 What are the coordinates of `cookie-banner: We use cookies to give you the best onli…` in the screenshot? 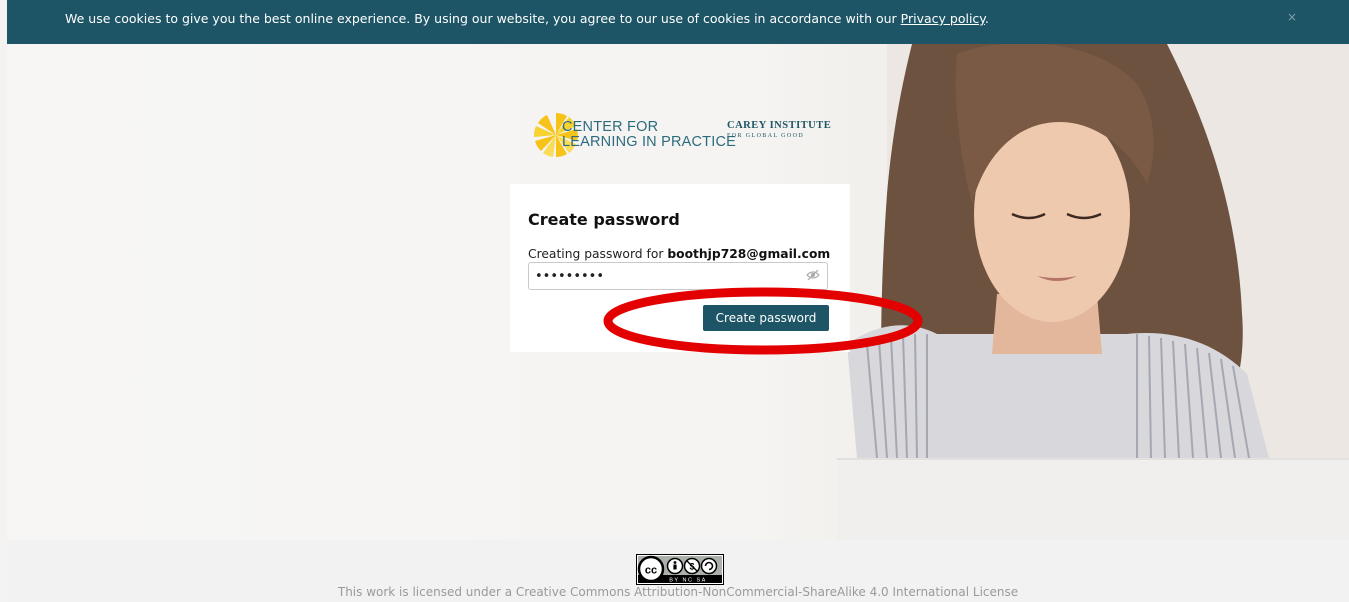 It's located at (678, 22).